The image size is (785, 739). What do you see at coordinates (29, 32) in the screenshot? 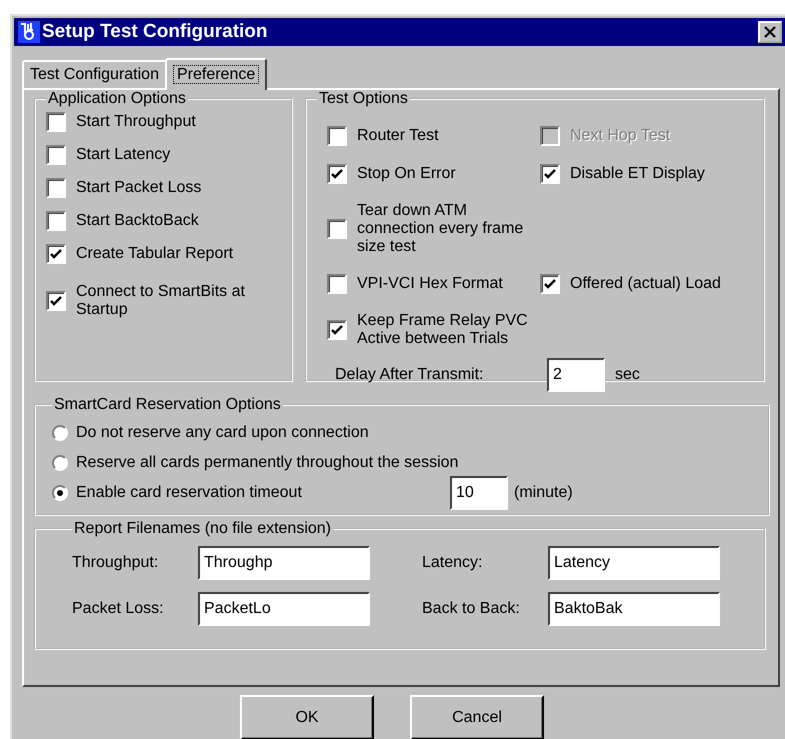
I see `app-icon` at bounding box center [29, 32].